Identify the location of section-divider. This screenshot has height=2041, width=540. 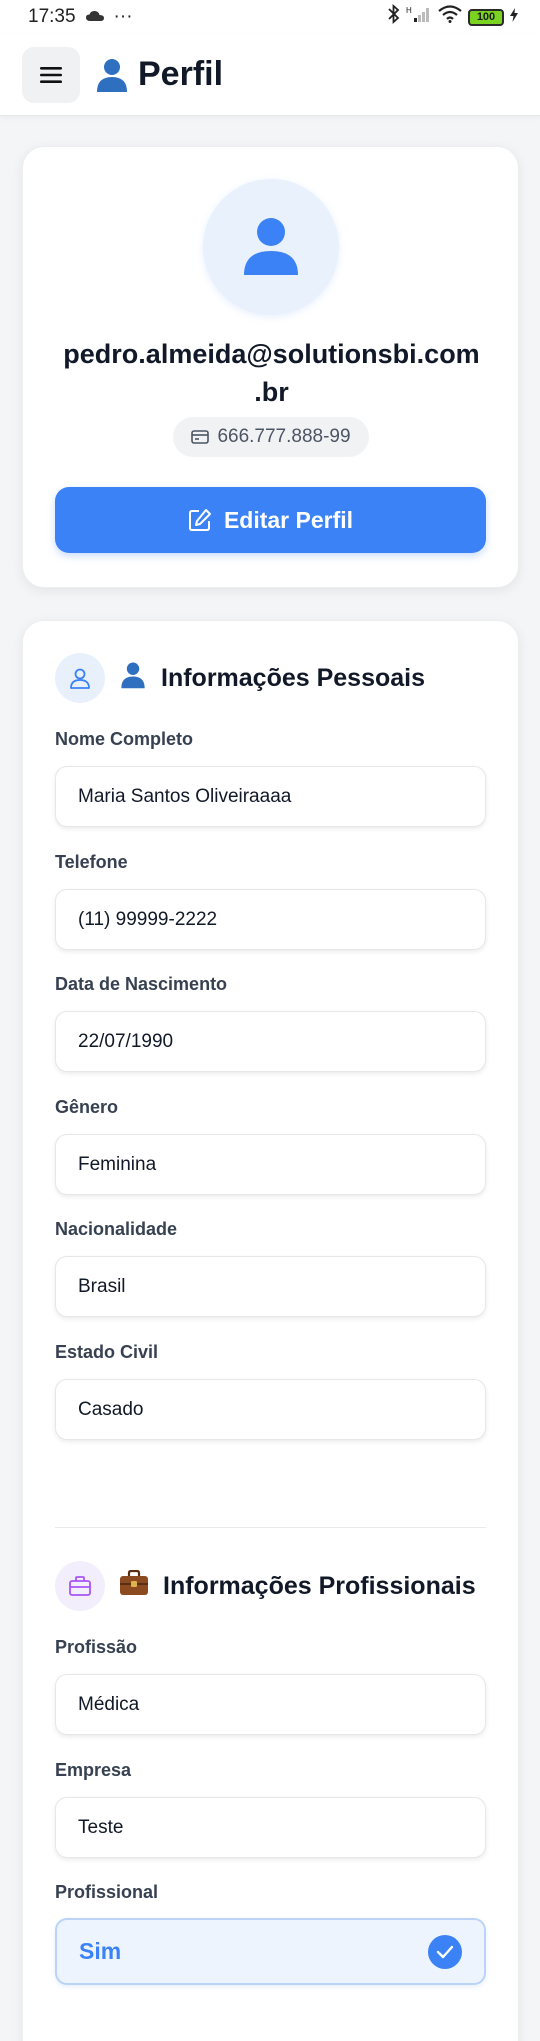
(270, 1527).